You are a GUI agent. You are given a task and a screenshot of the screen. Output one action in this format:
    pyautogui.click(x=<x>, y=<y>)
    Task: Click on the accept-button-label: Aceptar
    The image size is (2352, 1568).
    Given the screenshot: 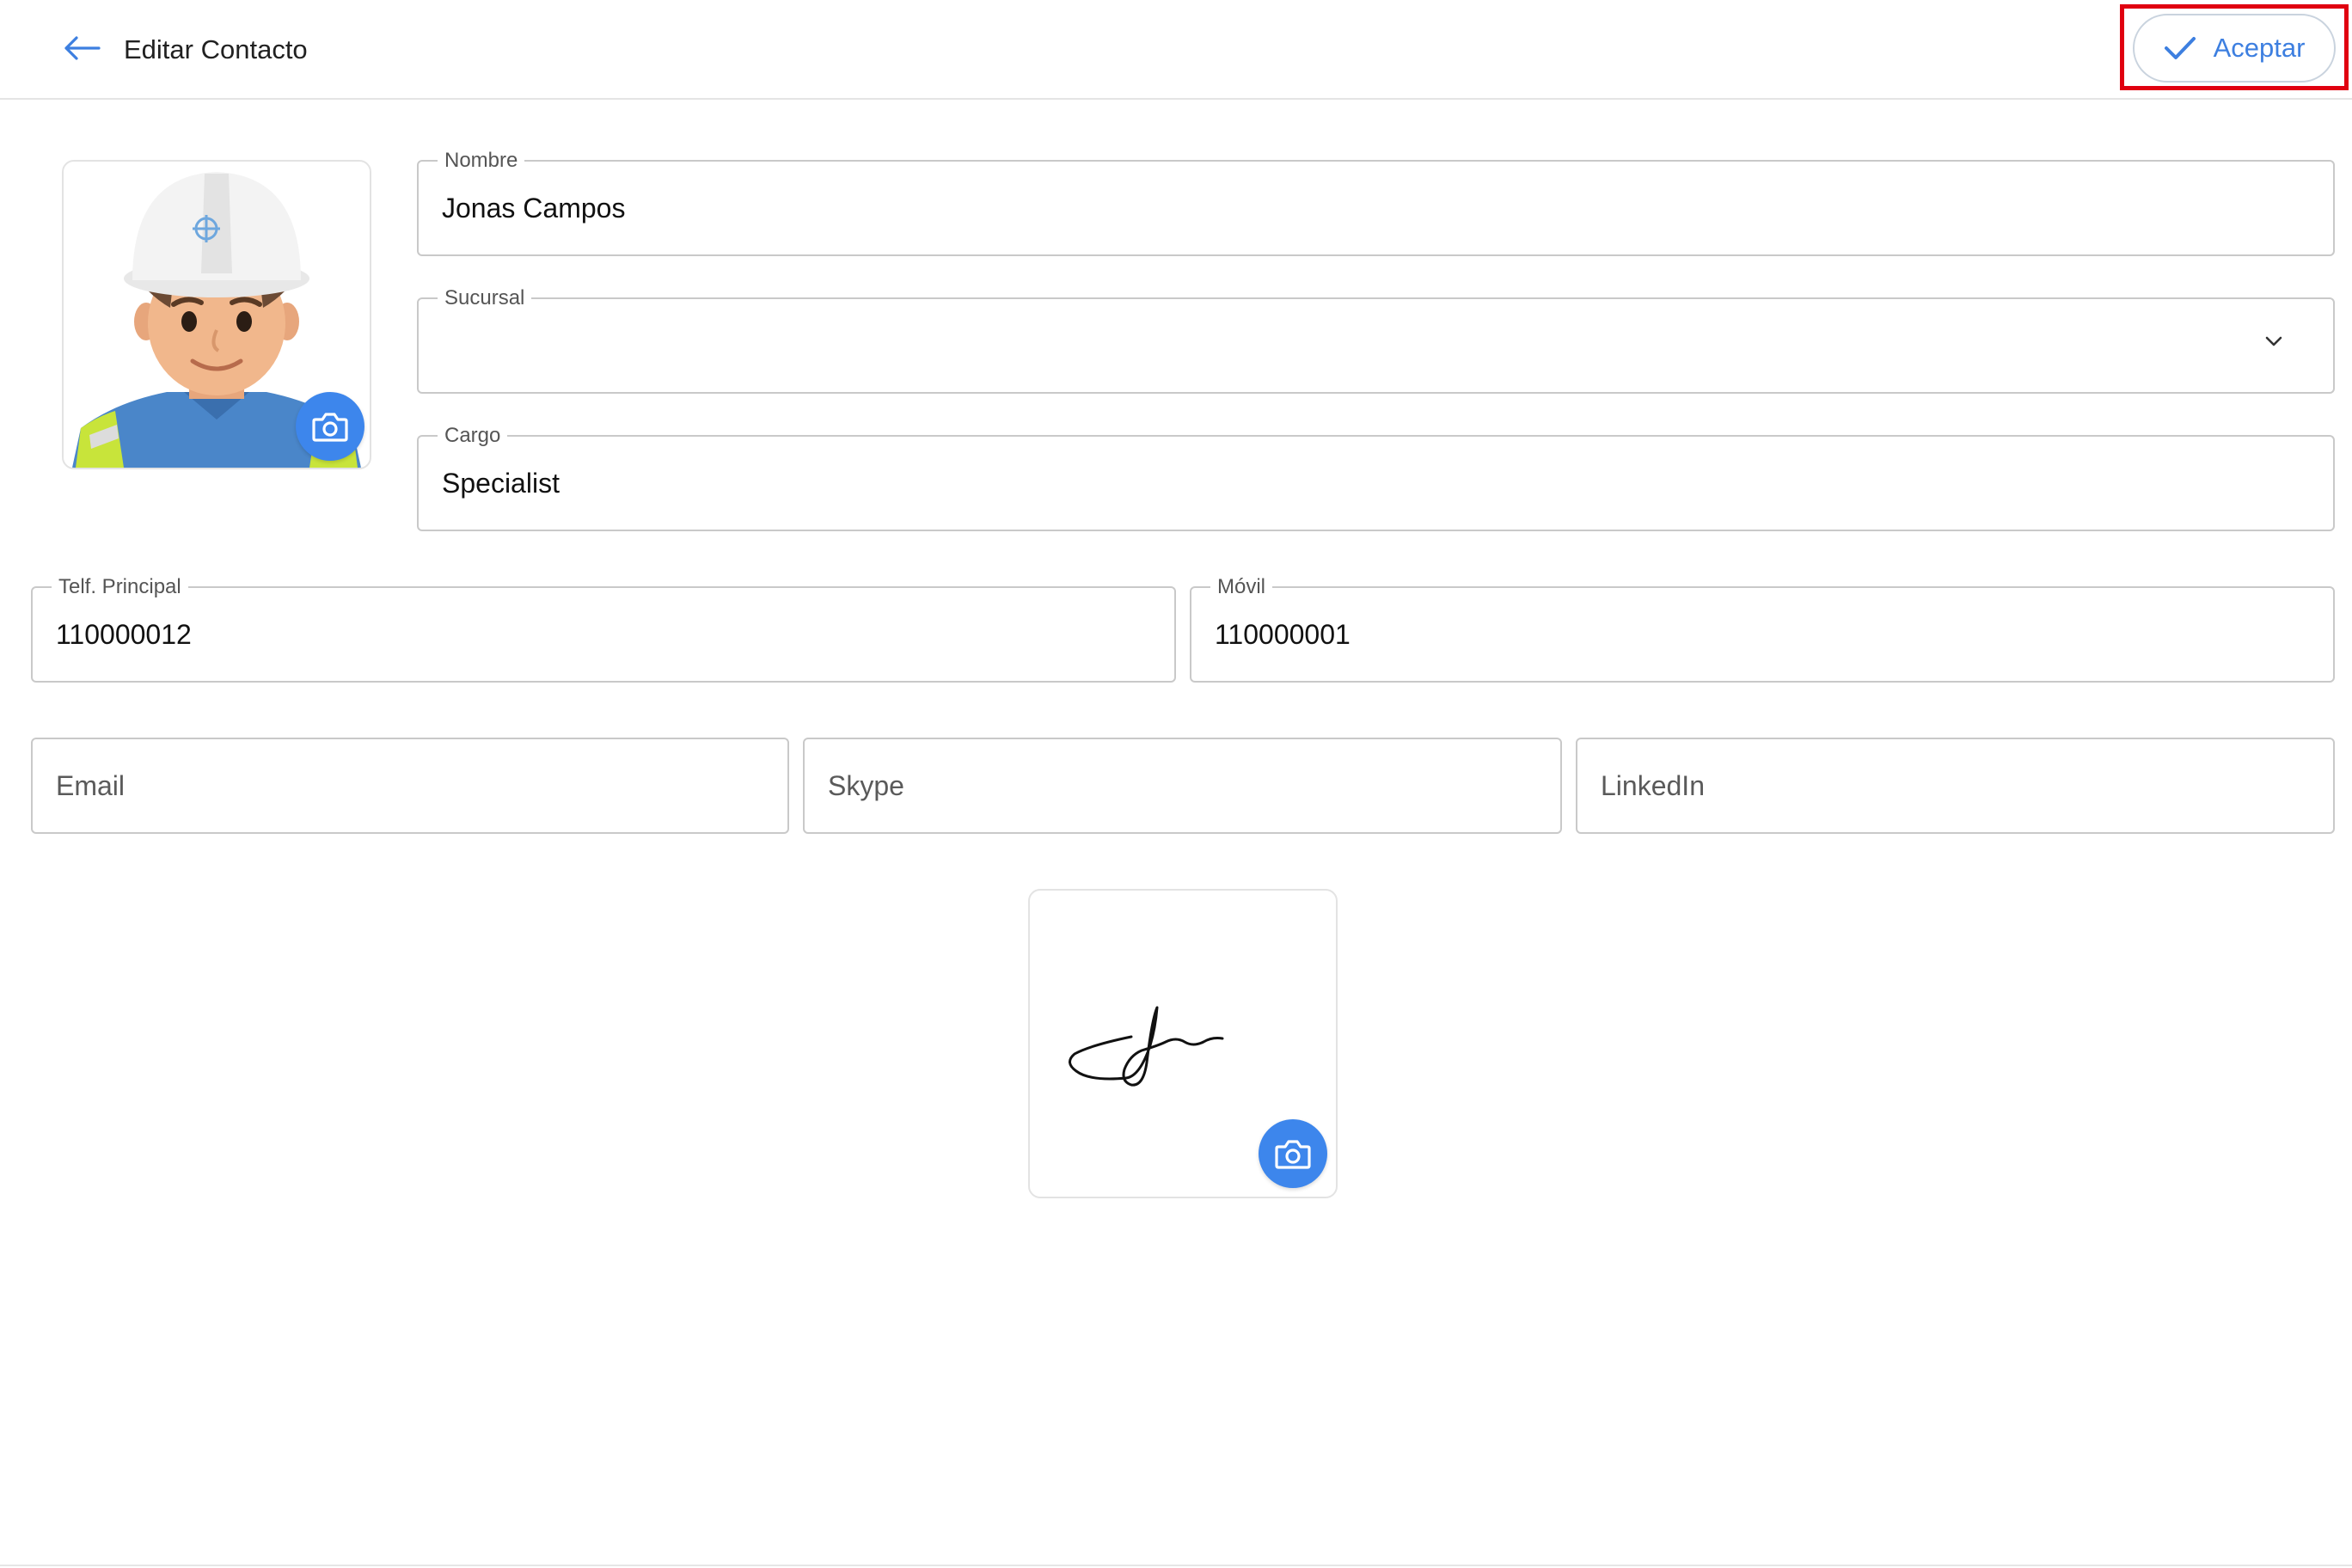 What is the action you would take?
    pyautogui.click(x=2259, y=48)
    